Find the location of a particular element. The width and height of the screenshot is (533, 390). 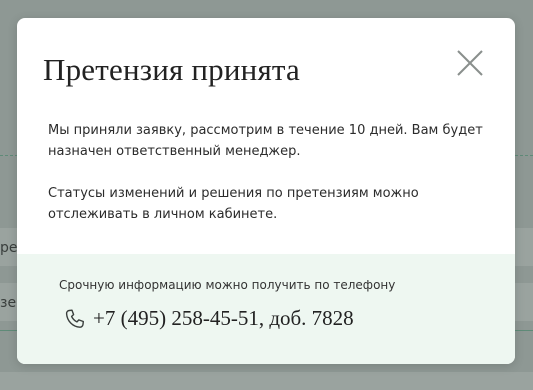

background-text: зе is located at coordinates (8, 303).